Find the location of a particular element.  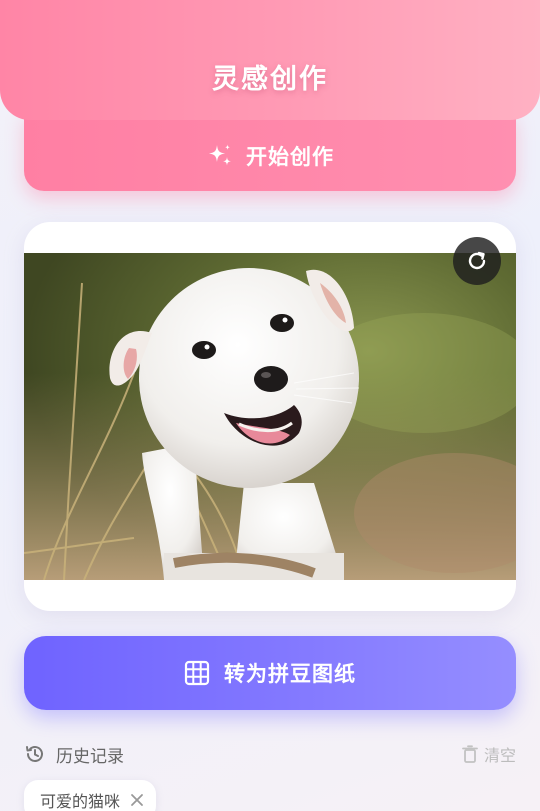

history-title-group: 历史记录 is located at coordinates (74, 754).